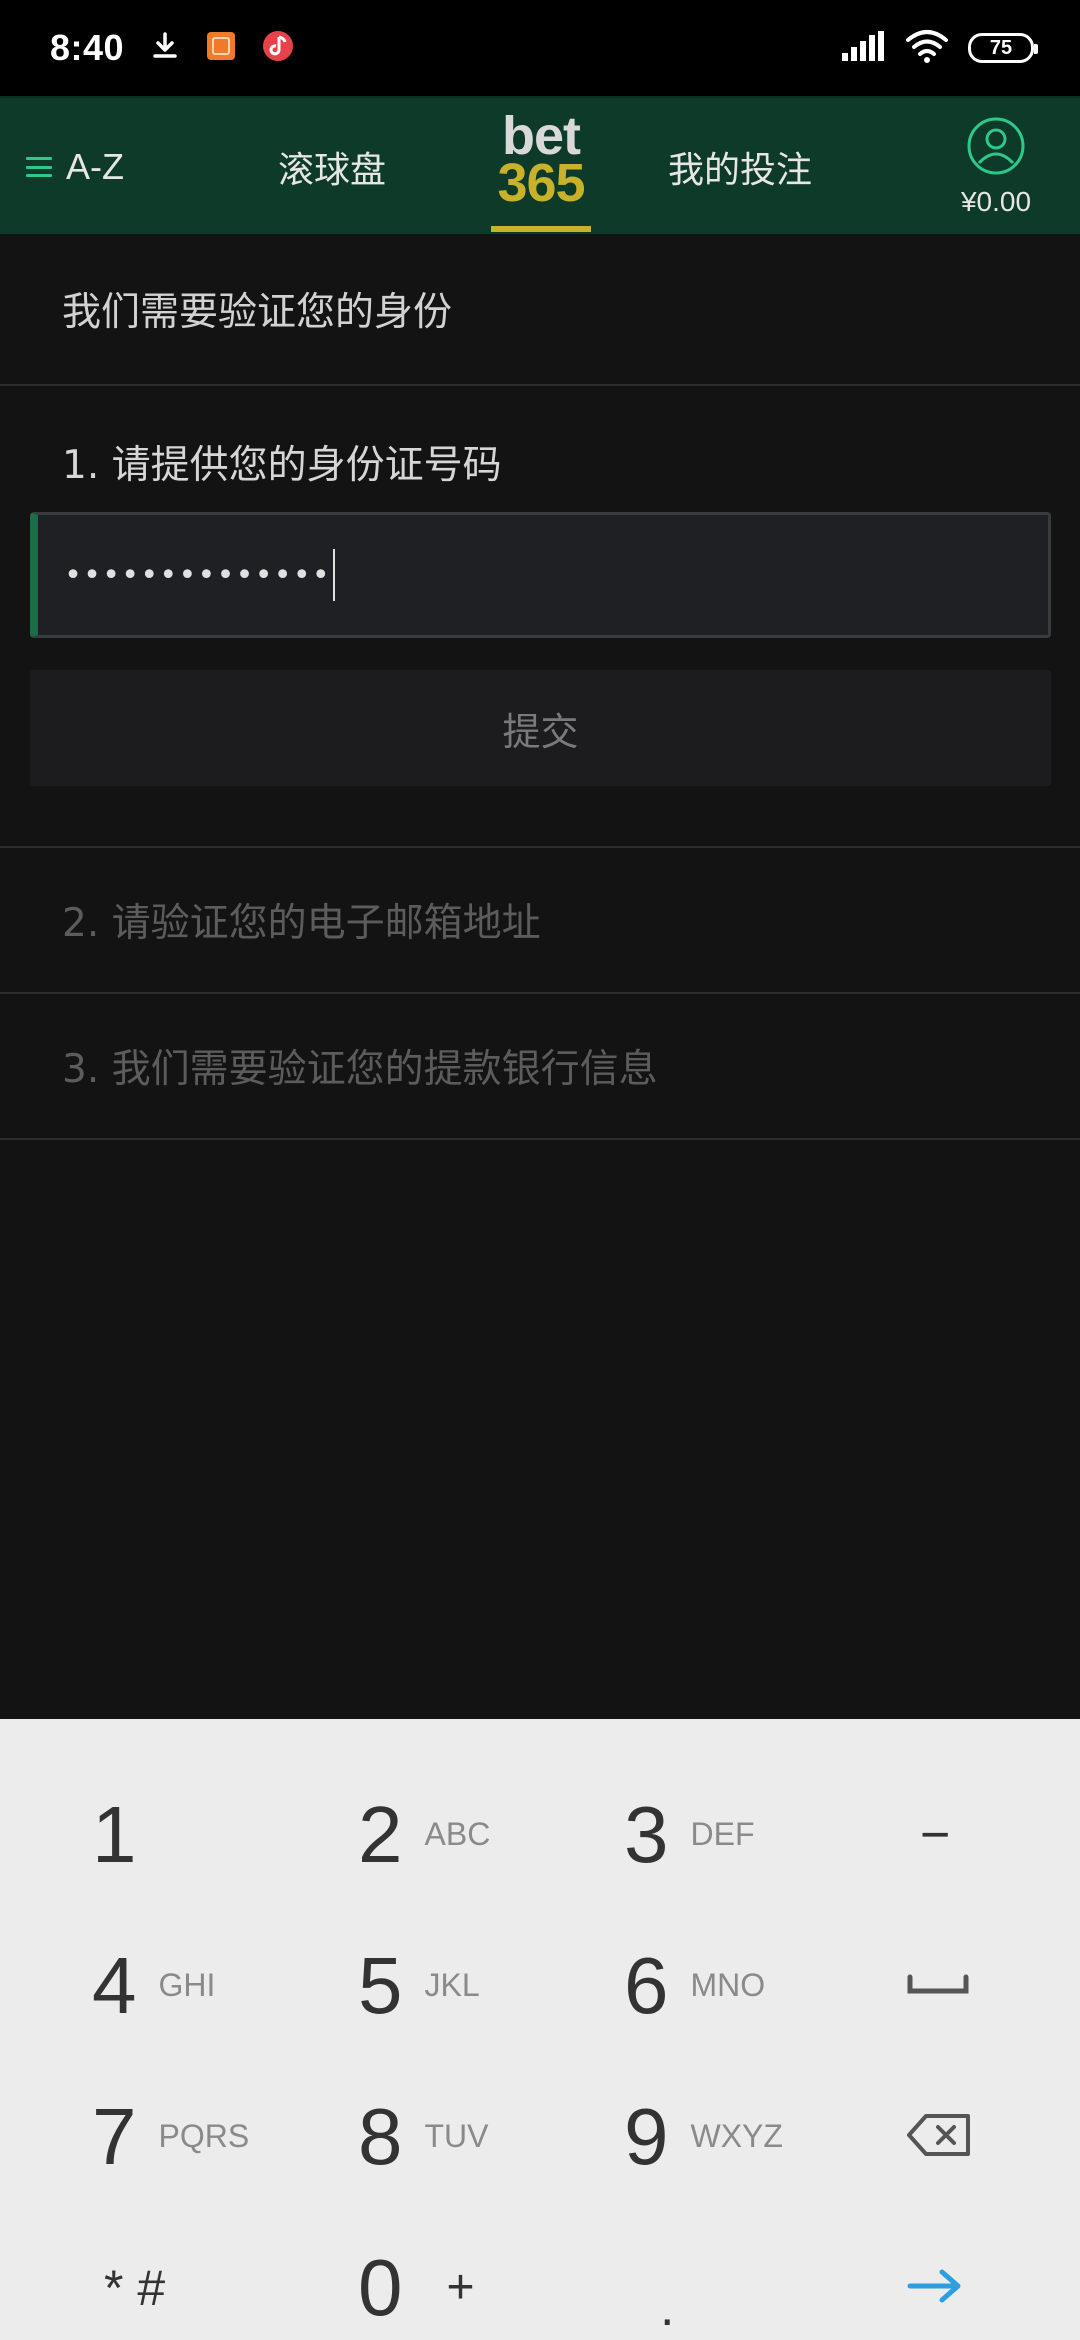 Image resolution: width=1080 pixels, height=2340 pixels. I want to click on key-9-letters: WXYZ, so click(736, 2136).